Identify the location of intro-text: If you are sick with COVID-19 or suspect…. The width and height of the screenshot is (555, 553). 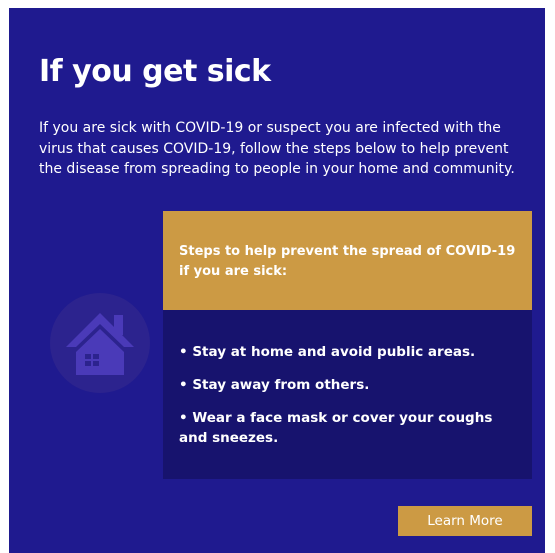
(277, 148).